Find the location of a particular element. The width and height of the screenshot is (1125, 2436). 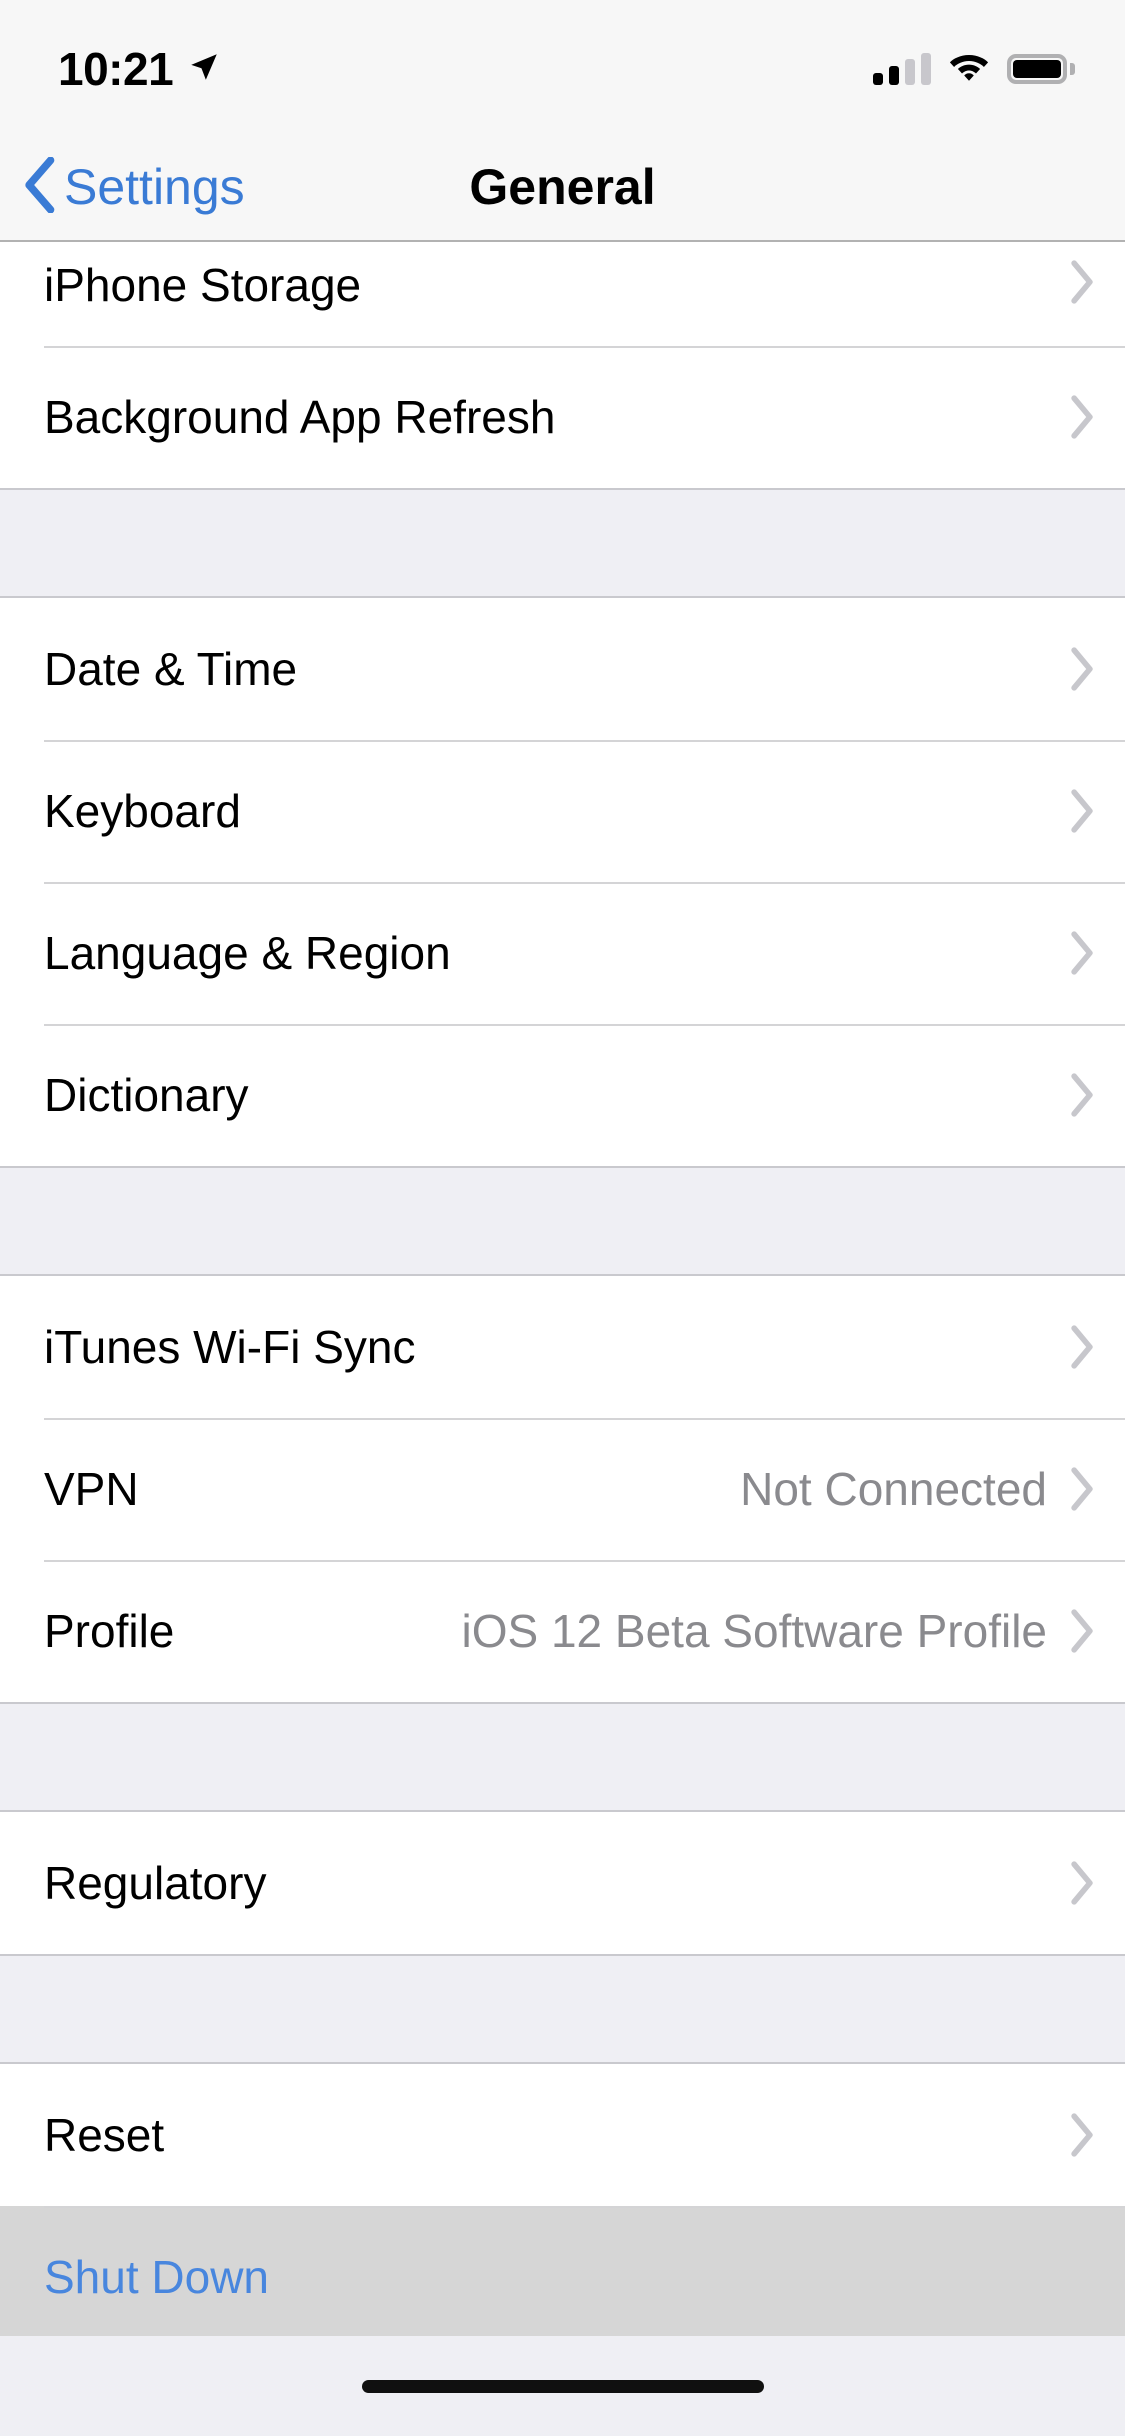

settings-row-date-time: Date & Time is located at coordinates (562, 669).